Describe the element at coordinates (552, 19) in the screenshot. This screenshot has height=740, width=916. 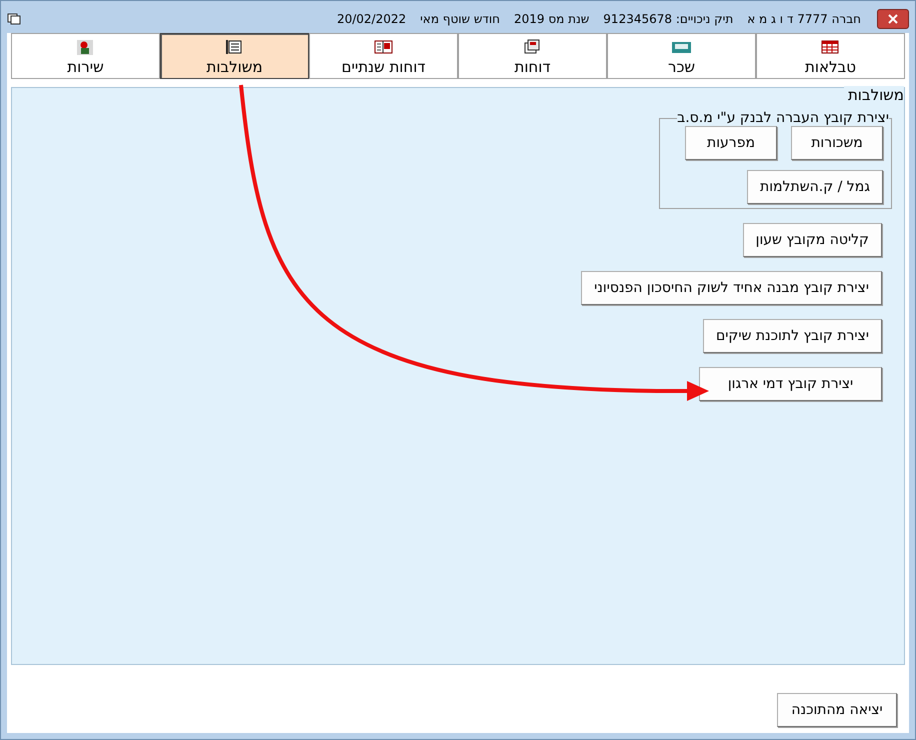
I see `window-title: שנת מס 2019` at that location.